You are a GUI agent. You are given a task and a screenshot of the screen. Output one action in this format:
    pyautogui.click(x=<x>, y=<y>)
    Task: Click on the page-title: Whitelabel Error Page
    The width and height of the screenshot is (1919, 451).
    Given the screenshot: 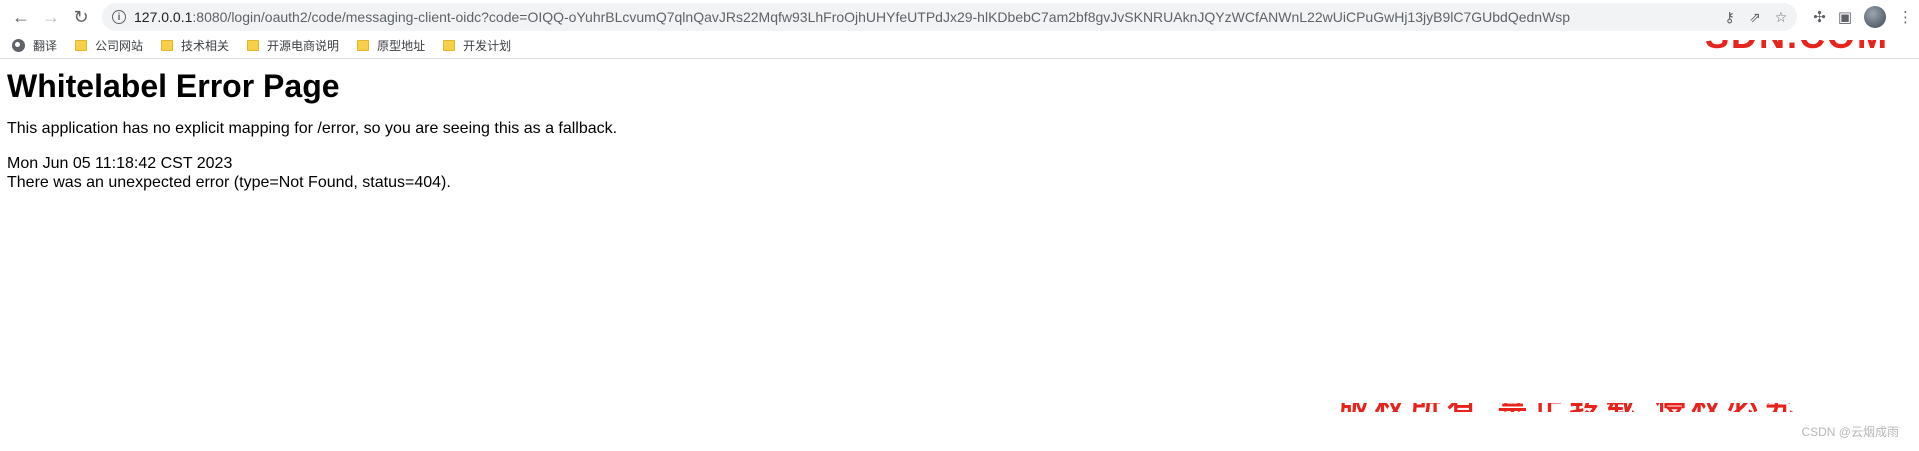 What is the action you would take?
    pyautogui.click(x=173, y=86)
    